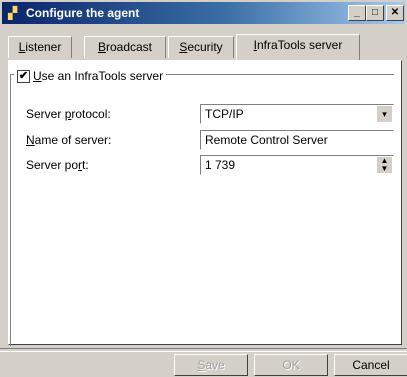 The image size is (407, 377). What do you see at coordinates (98, 76) in the screenshot?
I see `use-infratools-label: Use an InfraTools server` at bounding box center [98, 76].